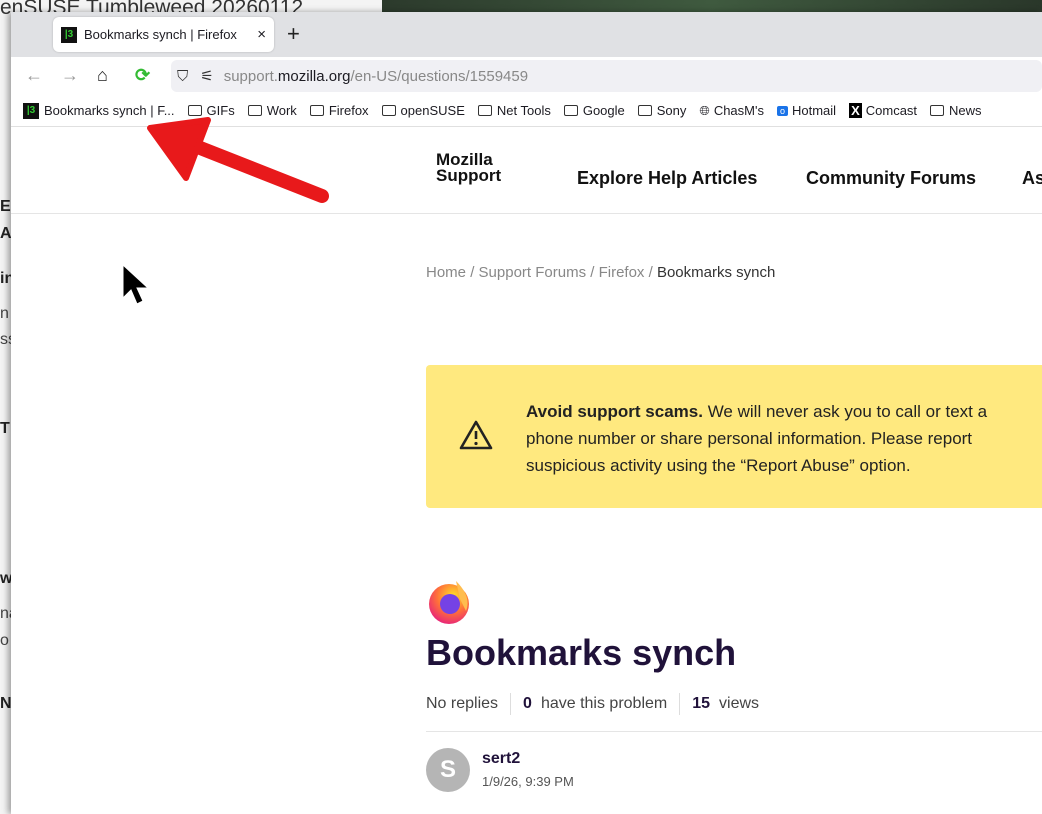 This screenshot has width=1042, height=814. Describe the element at coordinates (449, 602) in the screenshot. I see `firefox-logo-icon` at that location.